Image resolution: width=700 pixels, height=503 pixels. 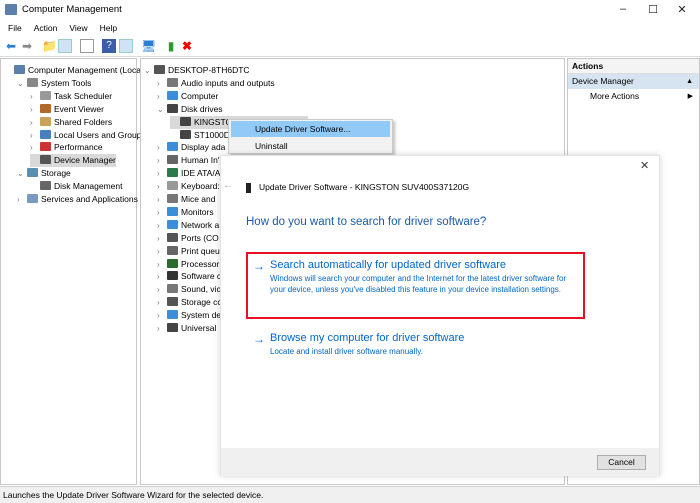 I want to click on tree-item: ⌄ Disk drives, so click(x=190, y=109).